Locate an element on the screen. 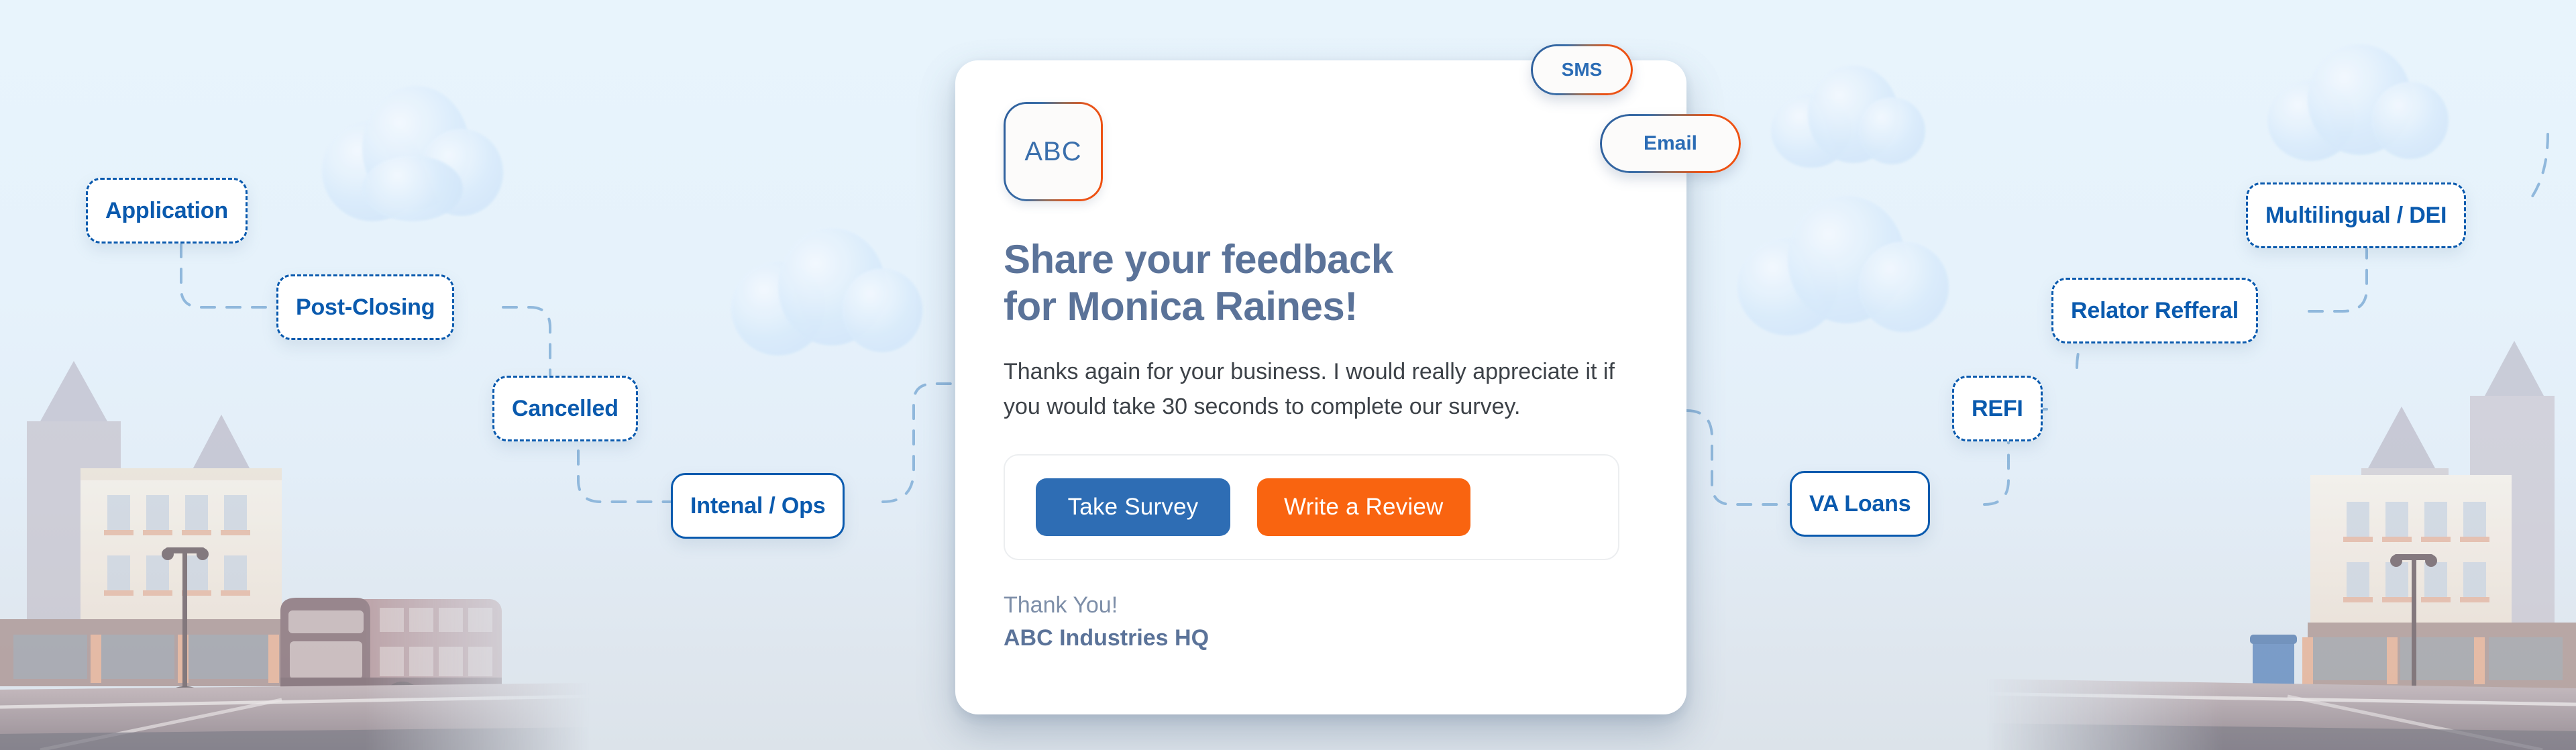  channel-pill-label: Email is located at coordinates (1670, 143).